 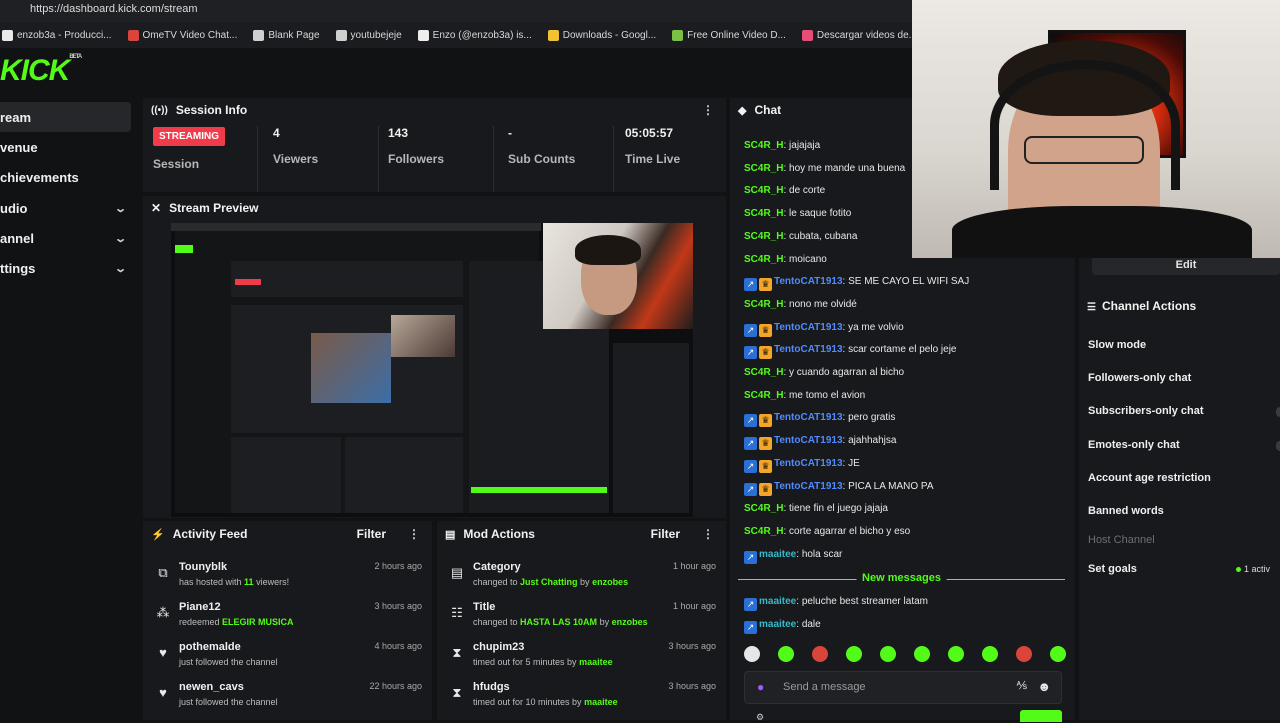 What do you see at coordinates (836, 603) in the screenshot?
I see `chat-message: ↗ maaitee: peluche best streamer latam` at bounding box center [836, 603].